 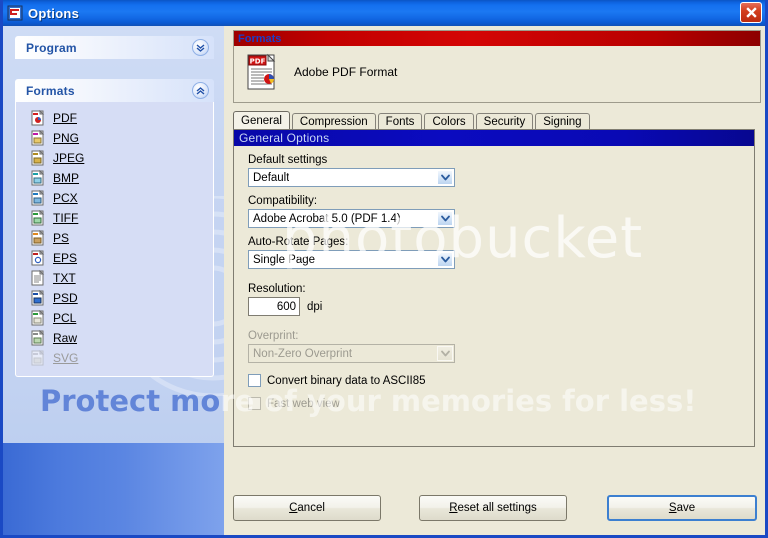 I want to click on formats-box-title: Formats, so click(x=260, y=38).